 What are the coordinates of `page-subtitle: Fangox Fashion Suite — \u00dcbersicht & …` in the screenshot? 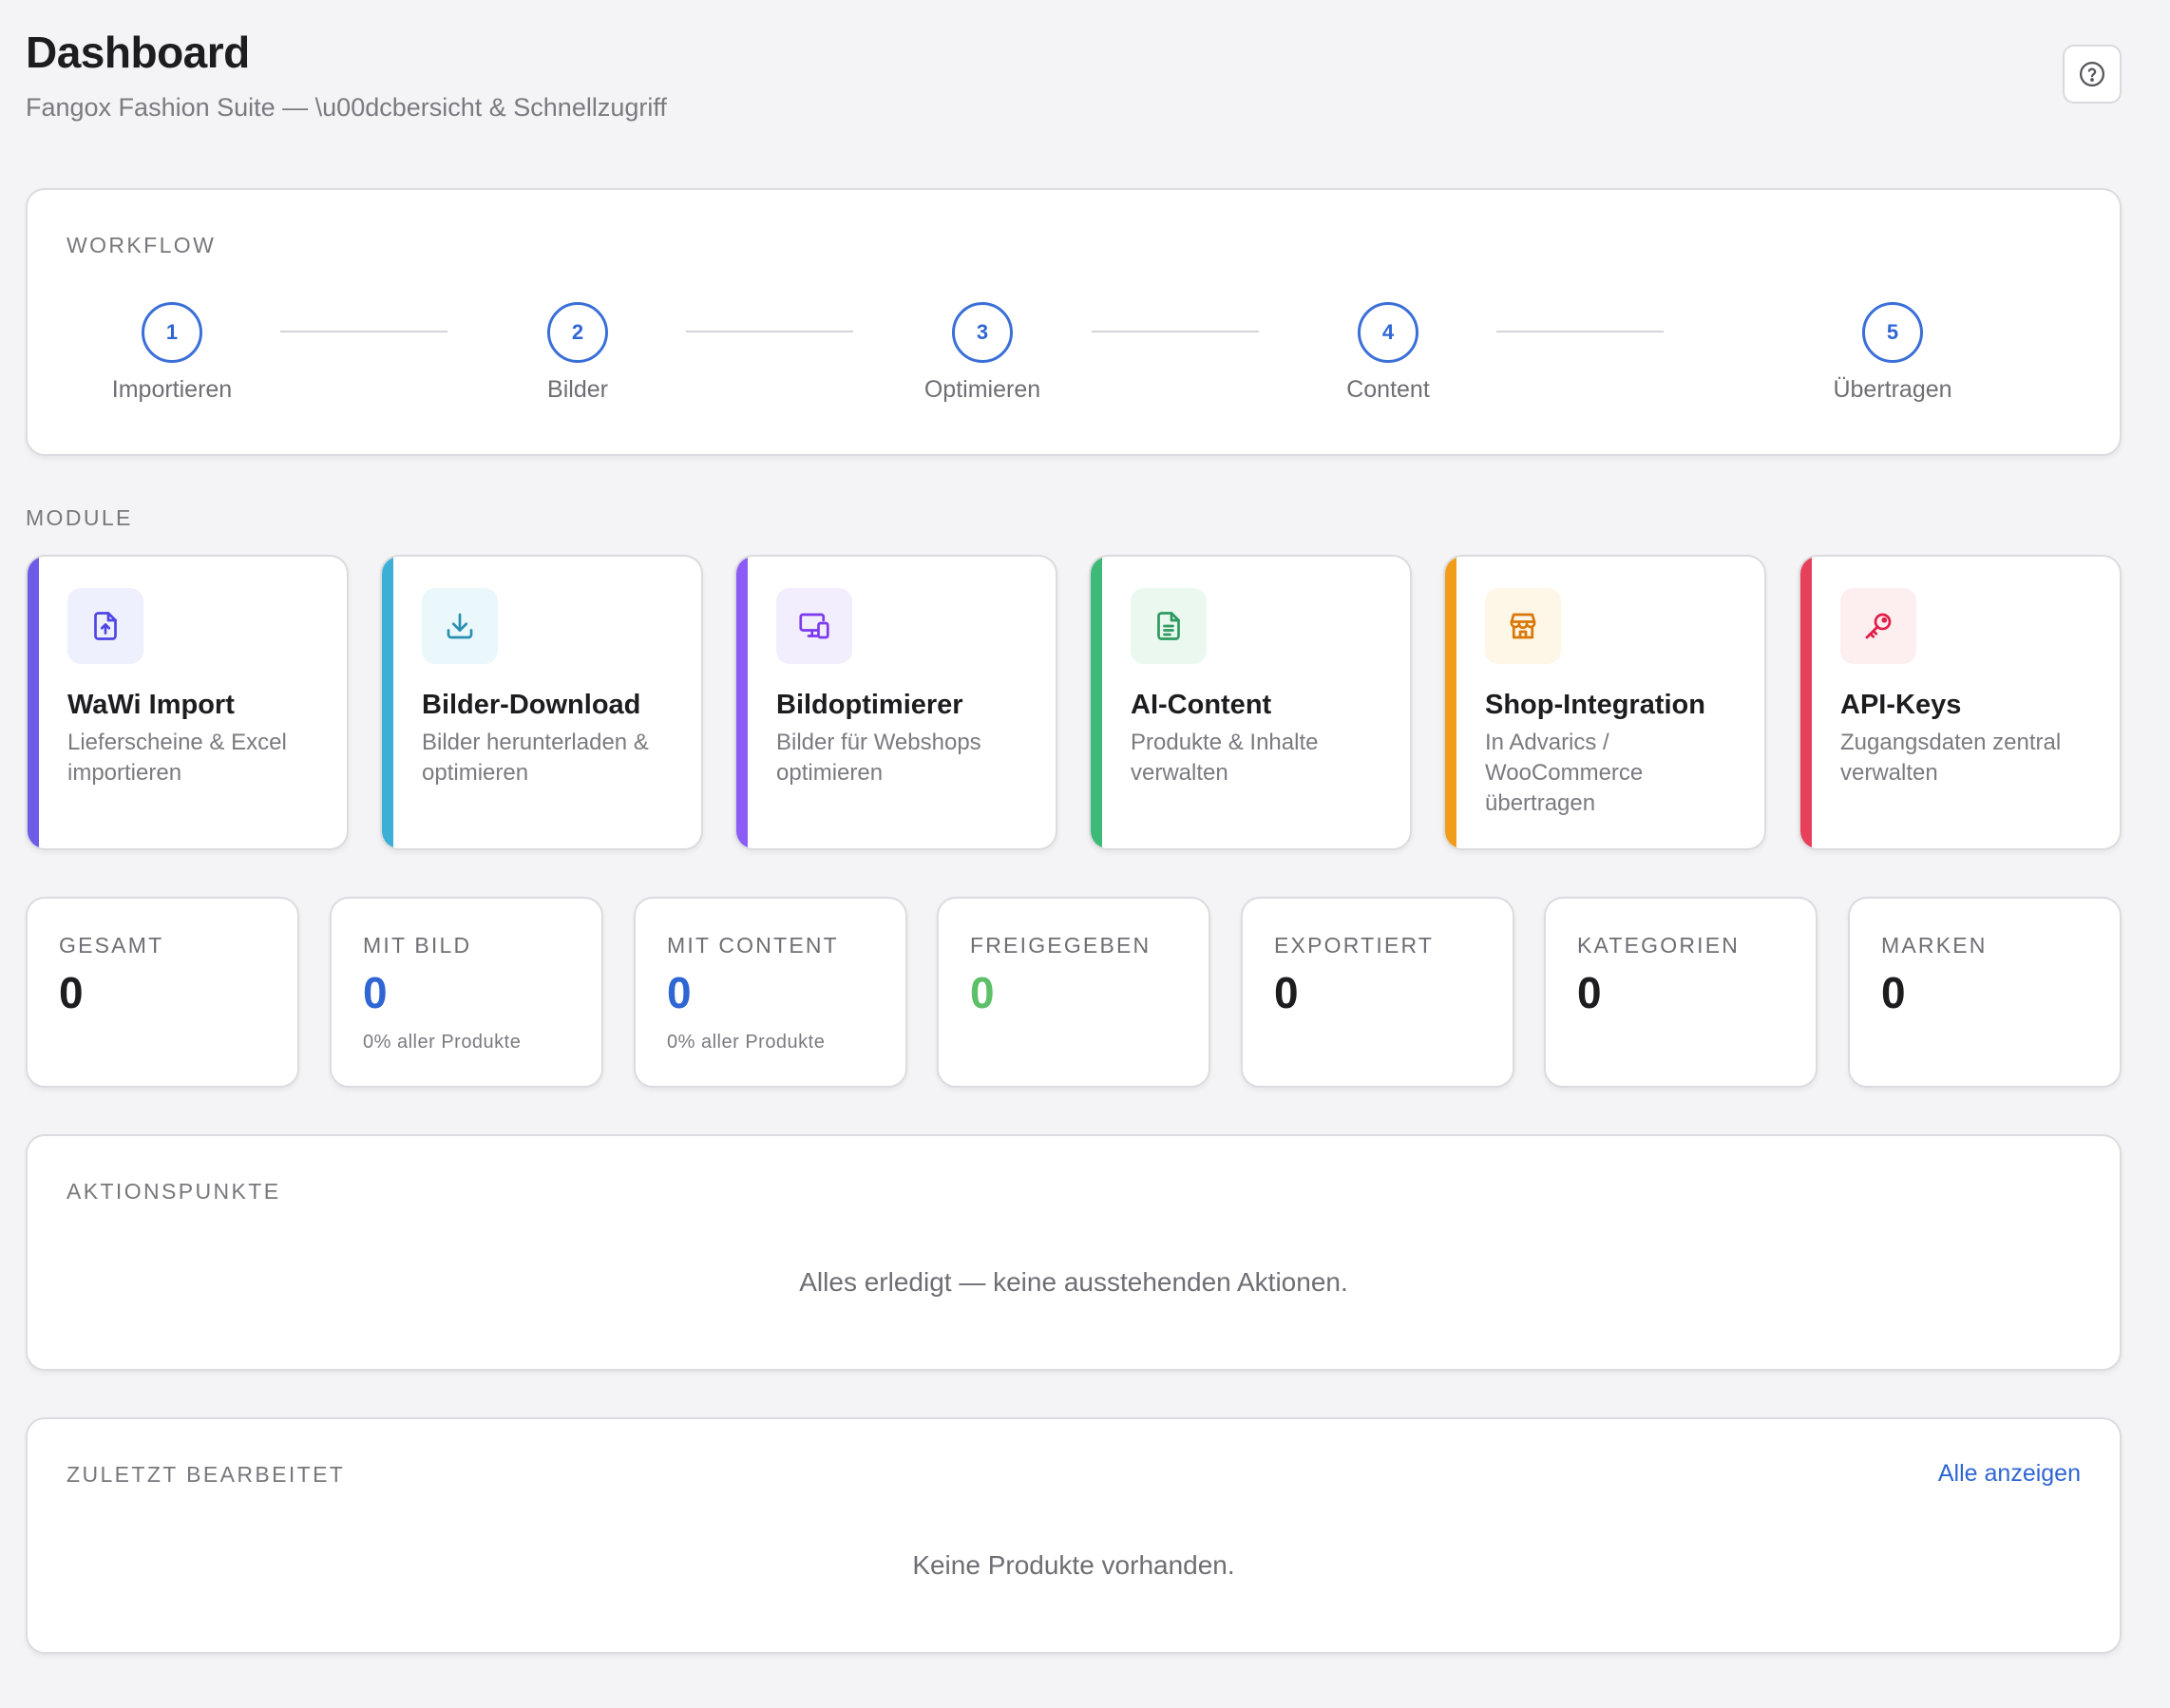 It's located at (346, 107).